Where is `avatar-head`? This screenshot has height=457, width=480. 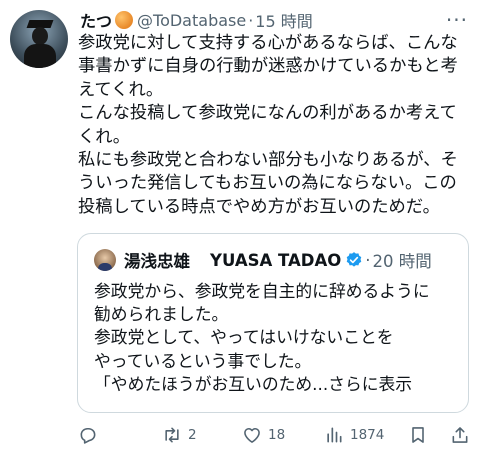
avatar-head is located at coordinates (40, 36).